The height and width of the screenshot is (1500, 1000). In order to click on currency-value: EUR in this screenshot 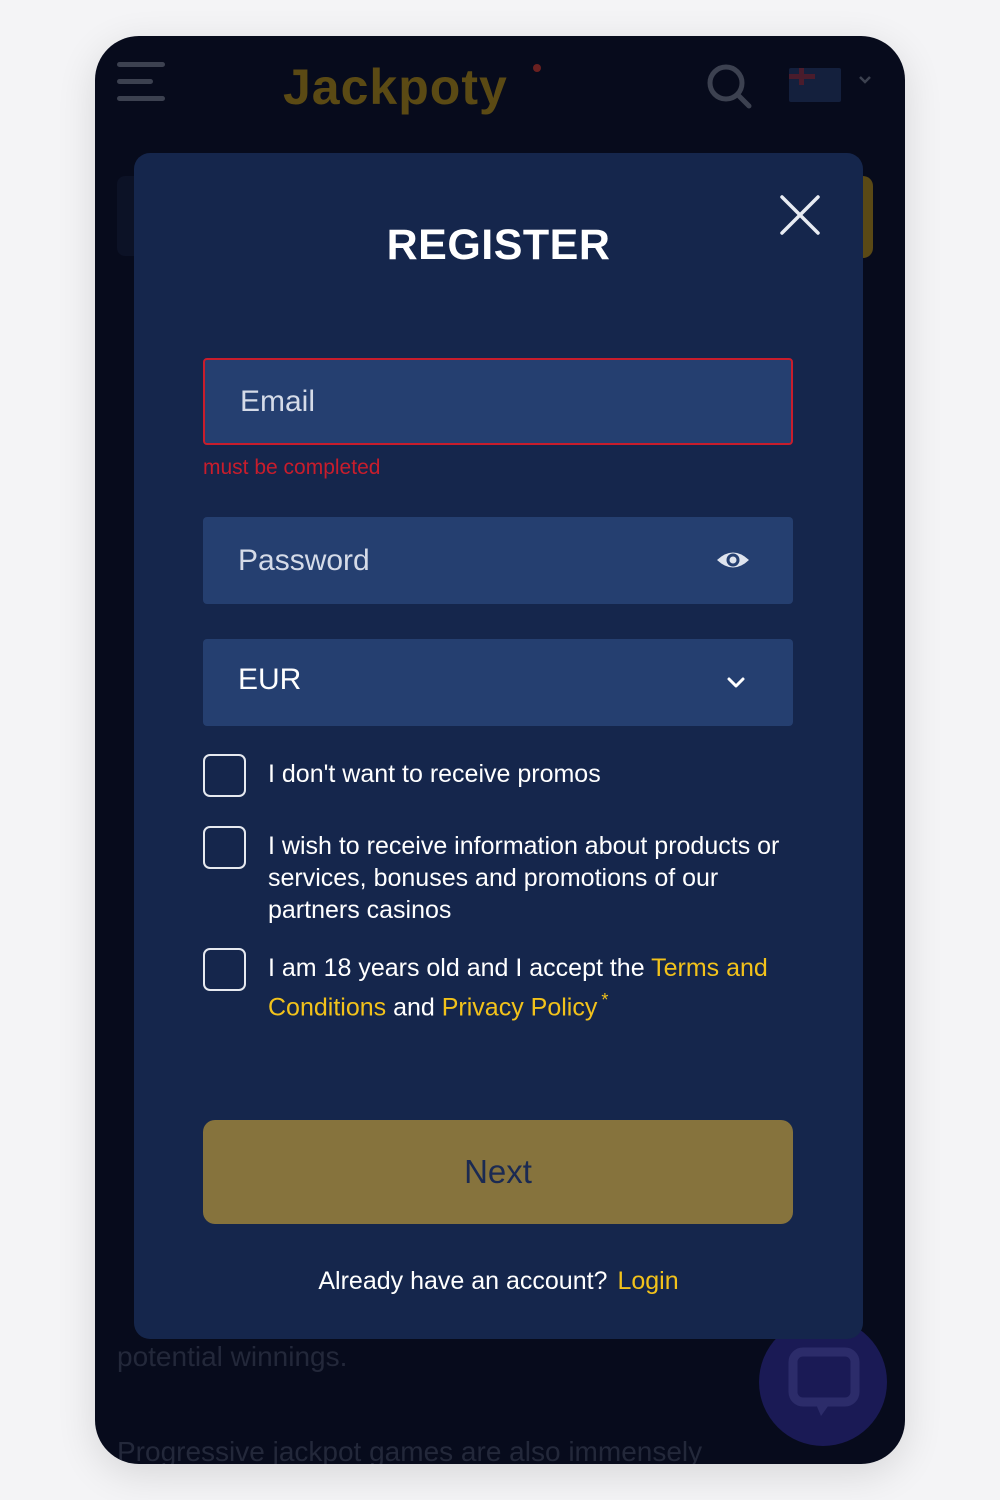, I will do `click(270, 679)`.